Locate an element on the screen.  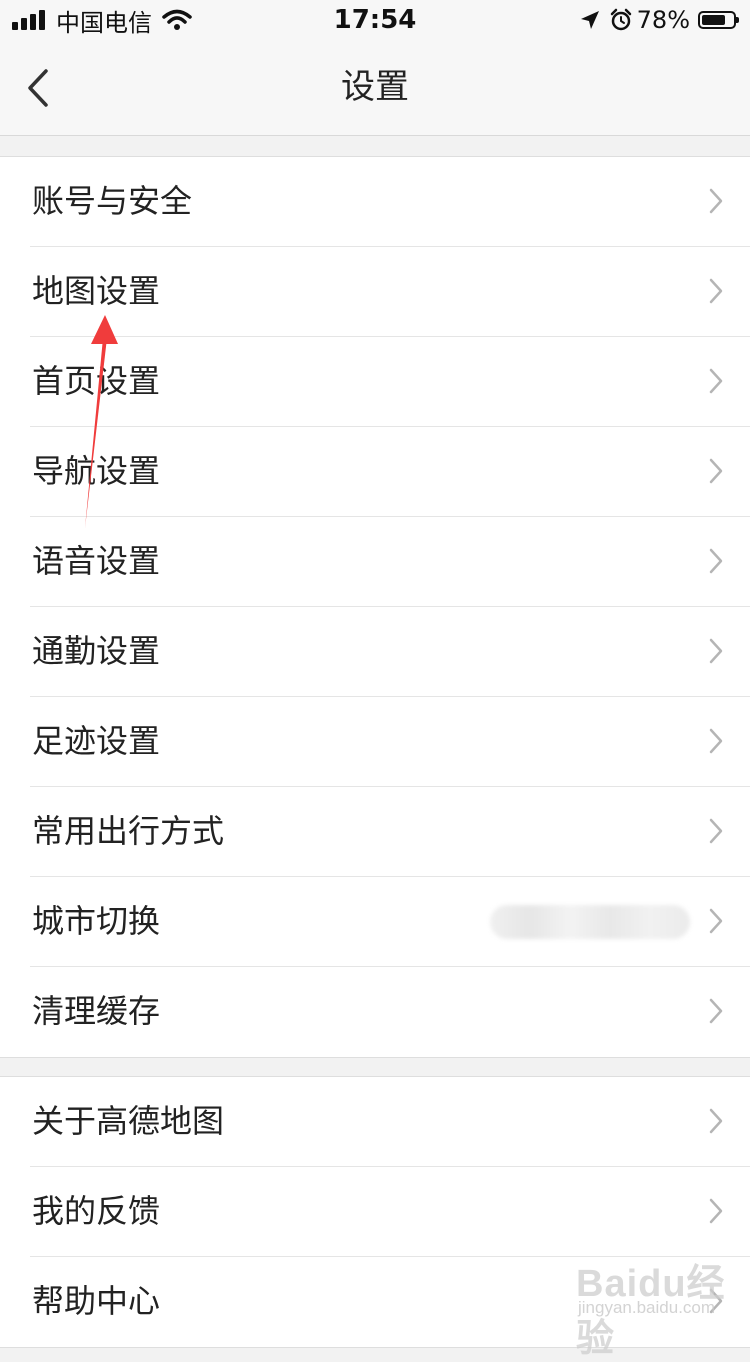
nav-bar: 设置 is located at coordinates (375, 88).